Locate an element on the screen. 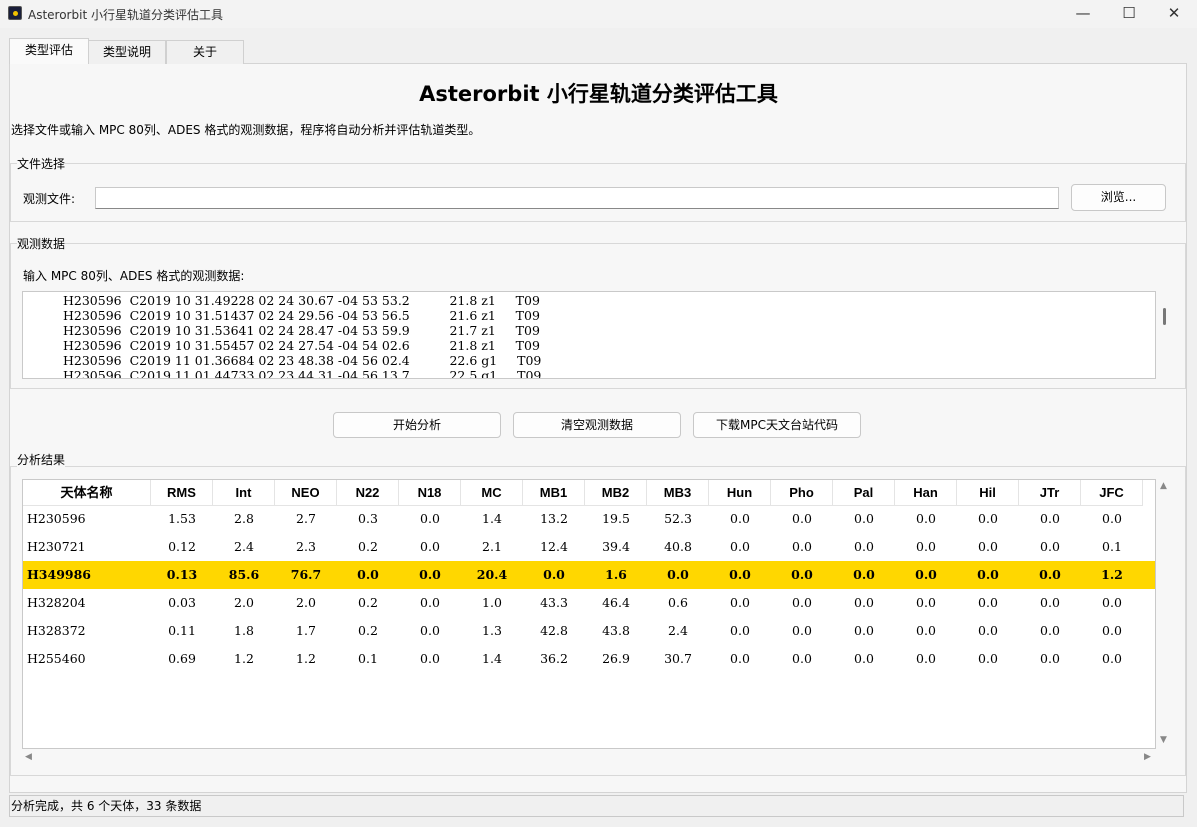 This screenshot has height=827, width=1197. file-group-title: 文件选择 is located at coordinates (41, 163).